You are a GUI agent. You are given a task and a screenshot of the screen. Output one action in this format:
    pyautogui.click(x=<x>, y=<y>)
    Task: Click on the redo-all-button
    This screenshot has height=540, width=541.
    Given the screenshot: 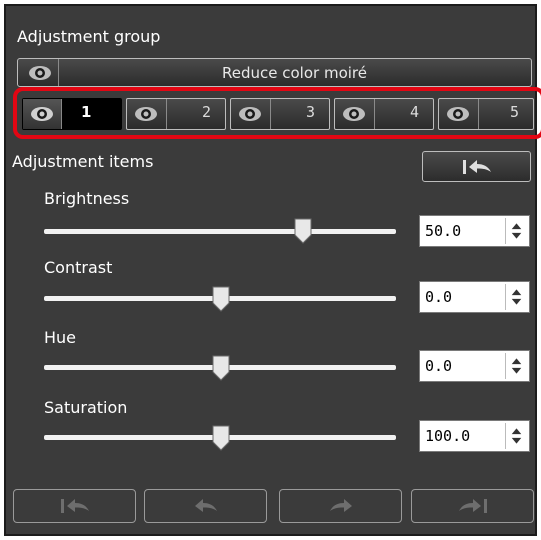 What is the action you would take?
    pyautogui.click(x=472, y=506)
    